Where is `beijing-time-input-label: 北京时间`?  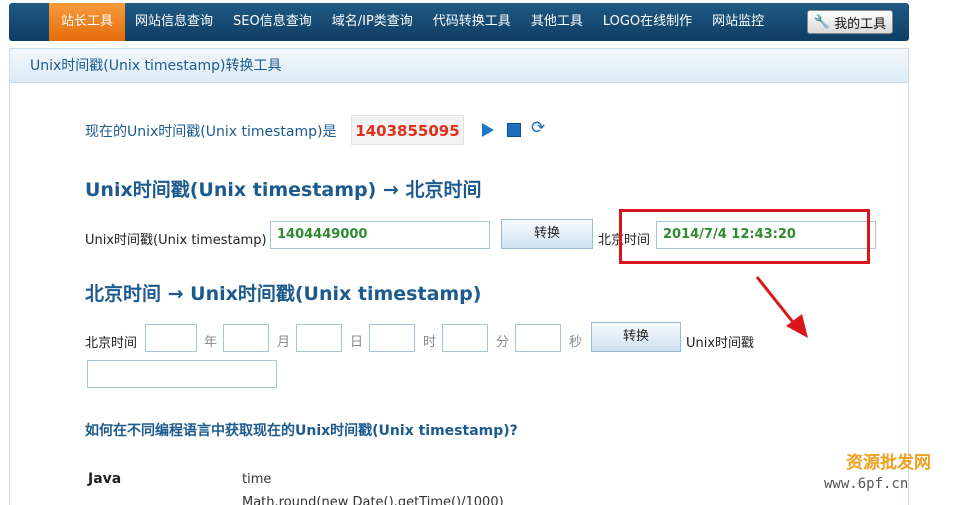 beijing-time-input-label: 北京时间 is located at coordinates (111, 343).